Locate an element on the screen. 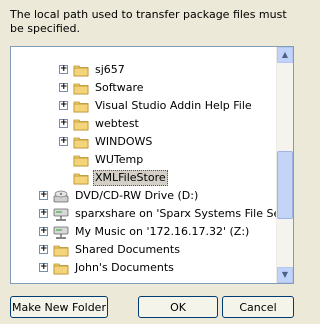 The height and width of the screenshot is (324, 320). tree-item: + Visual Studio Addin Help File is located at coordinates (144, 106).